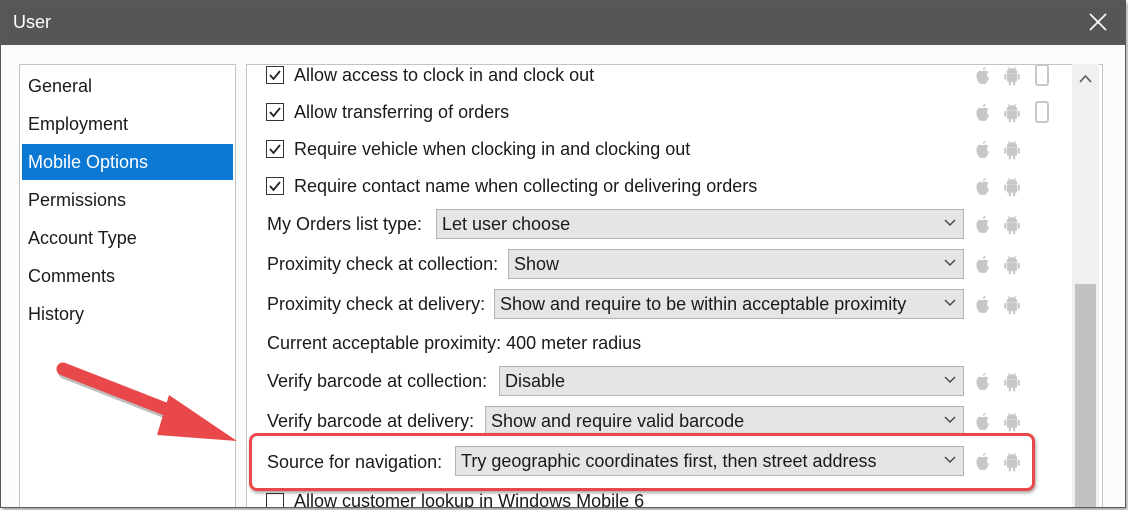 This screenshot has height=510, width=1128. Describe the element at coordinates (376, 304) in the screenshot. I see `proximity-delivery-label: Proximity check at delivery:` at that location.